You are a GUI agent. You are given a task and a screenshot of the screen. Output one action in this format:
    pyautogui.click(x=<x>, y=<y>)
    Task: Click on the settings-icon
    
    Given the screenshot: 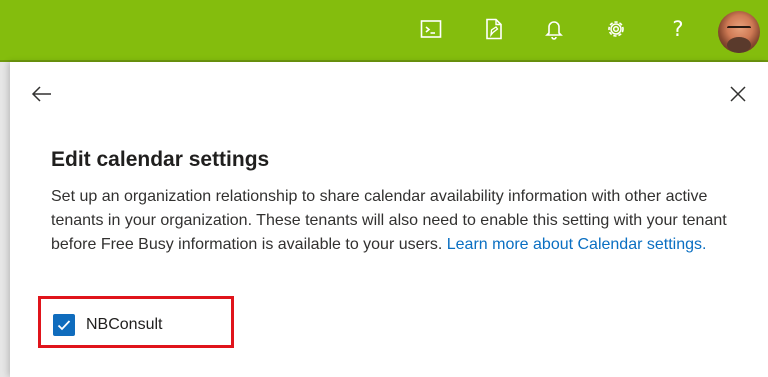 What is the action you would take?
    pyautogui.click(x=616, y=29)
    